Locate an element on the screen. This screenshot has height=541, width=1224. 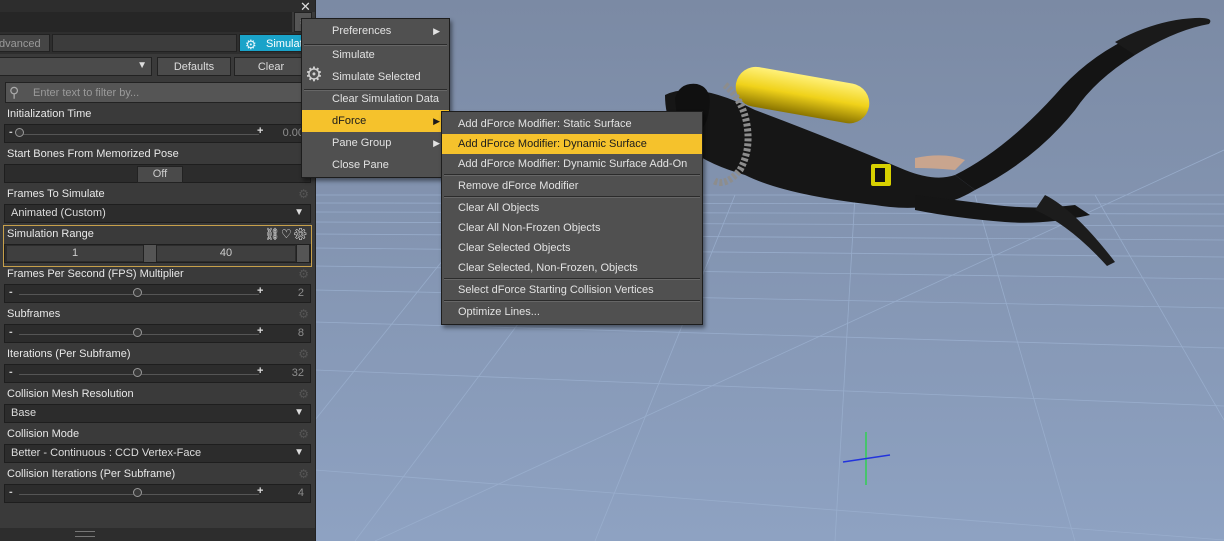
defaults-button: Defaults is located at coordinates (194, 66).